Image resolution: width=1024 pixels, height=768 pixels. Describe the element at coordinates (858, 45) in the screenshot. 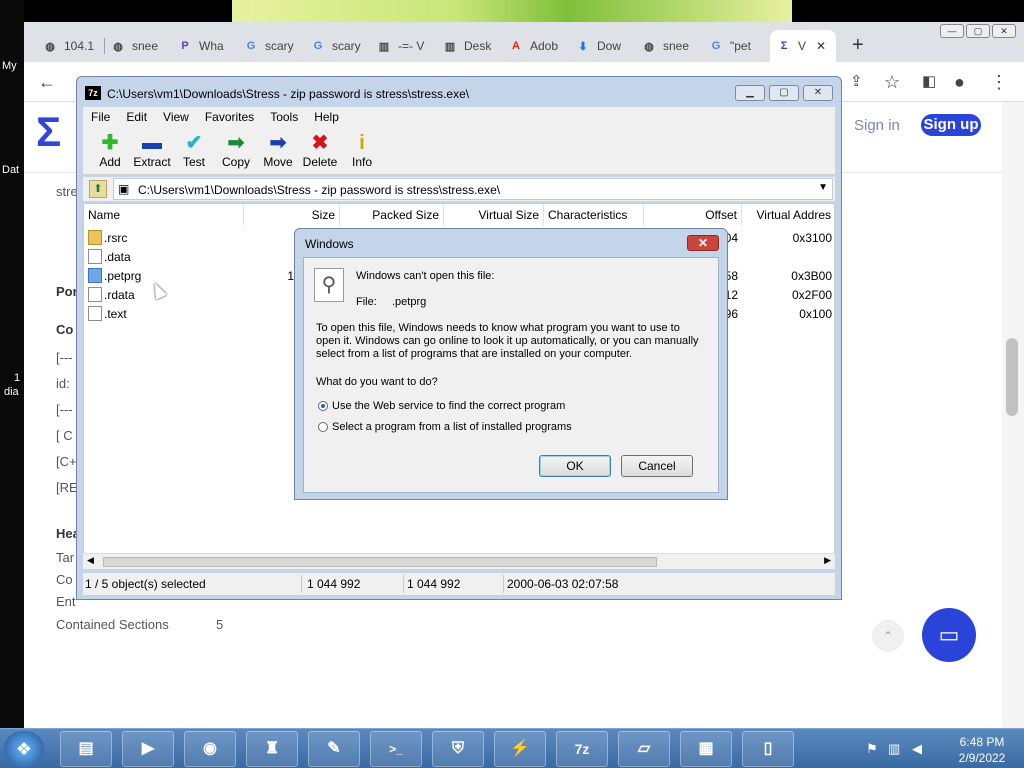

I see `new-tab-button: +` at that location.